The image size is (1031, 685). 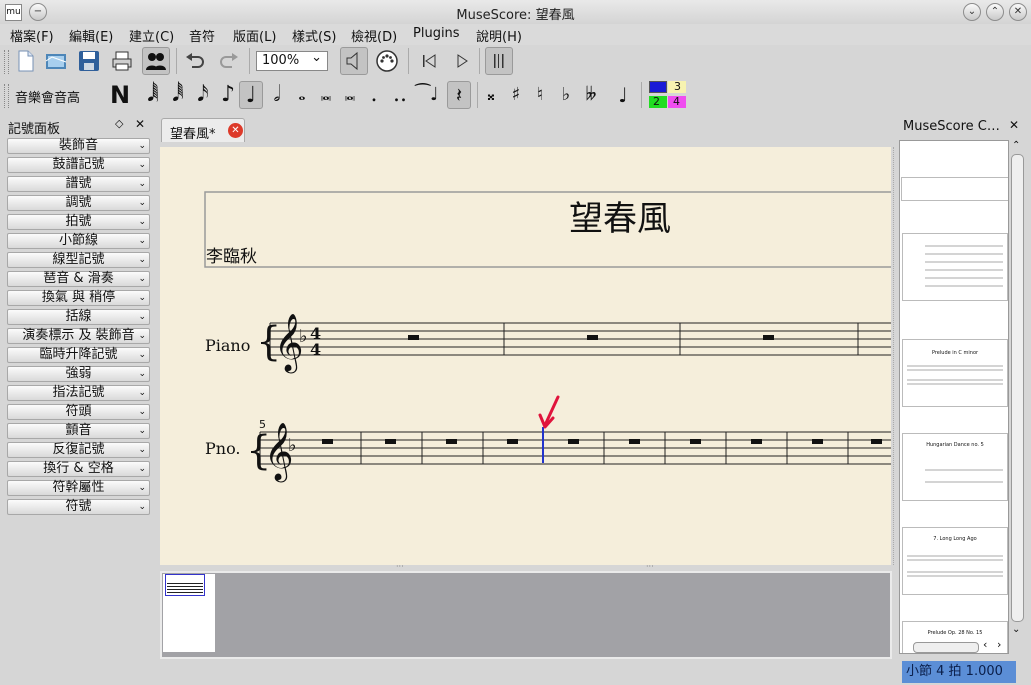 I want to click on palette-section-label: 裝飾音, so click(x=78, y=145).